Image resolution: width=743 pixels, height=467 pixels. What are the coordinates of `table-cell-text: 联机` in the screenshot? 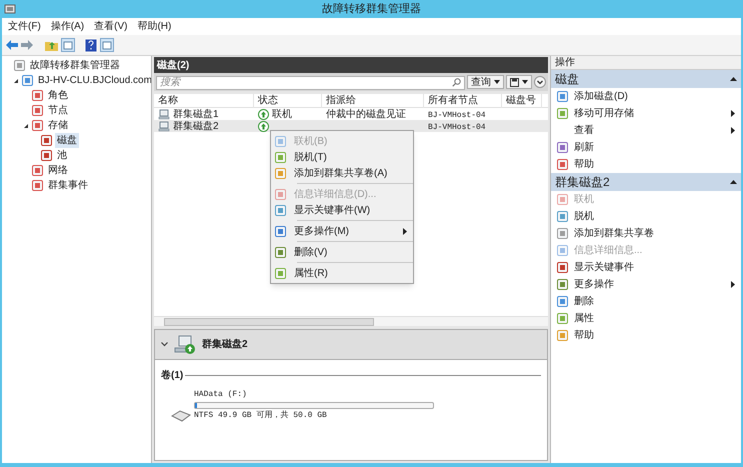 It's located at (282, 115).